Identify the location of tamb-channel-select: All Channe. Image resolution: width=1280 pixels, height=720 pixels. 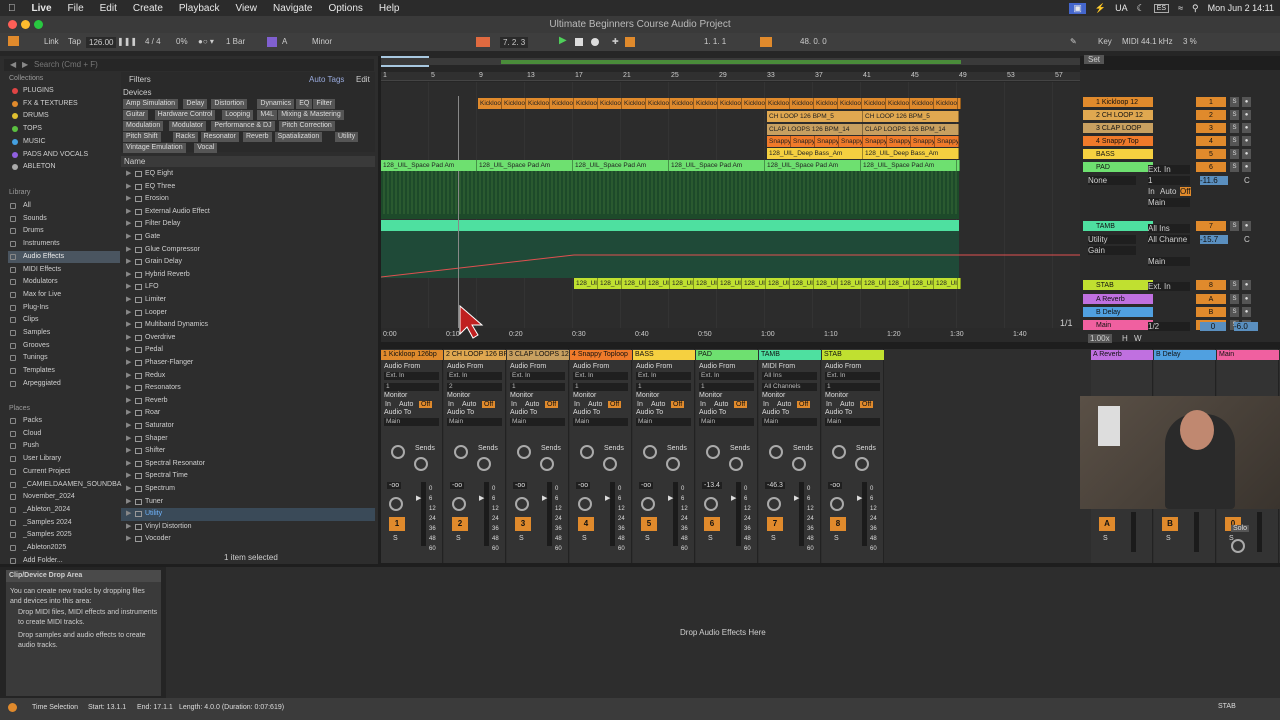
(1169, 239).